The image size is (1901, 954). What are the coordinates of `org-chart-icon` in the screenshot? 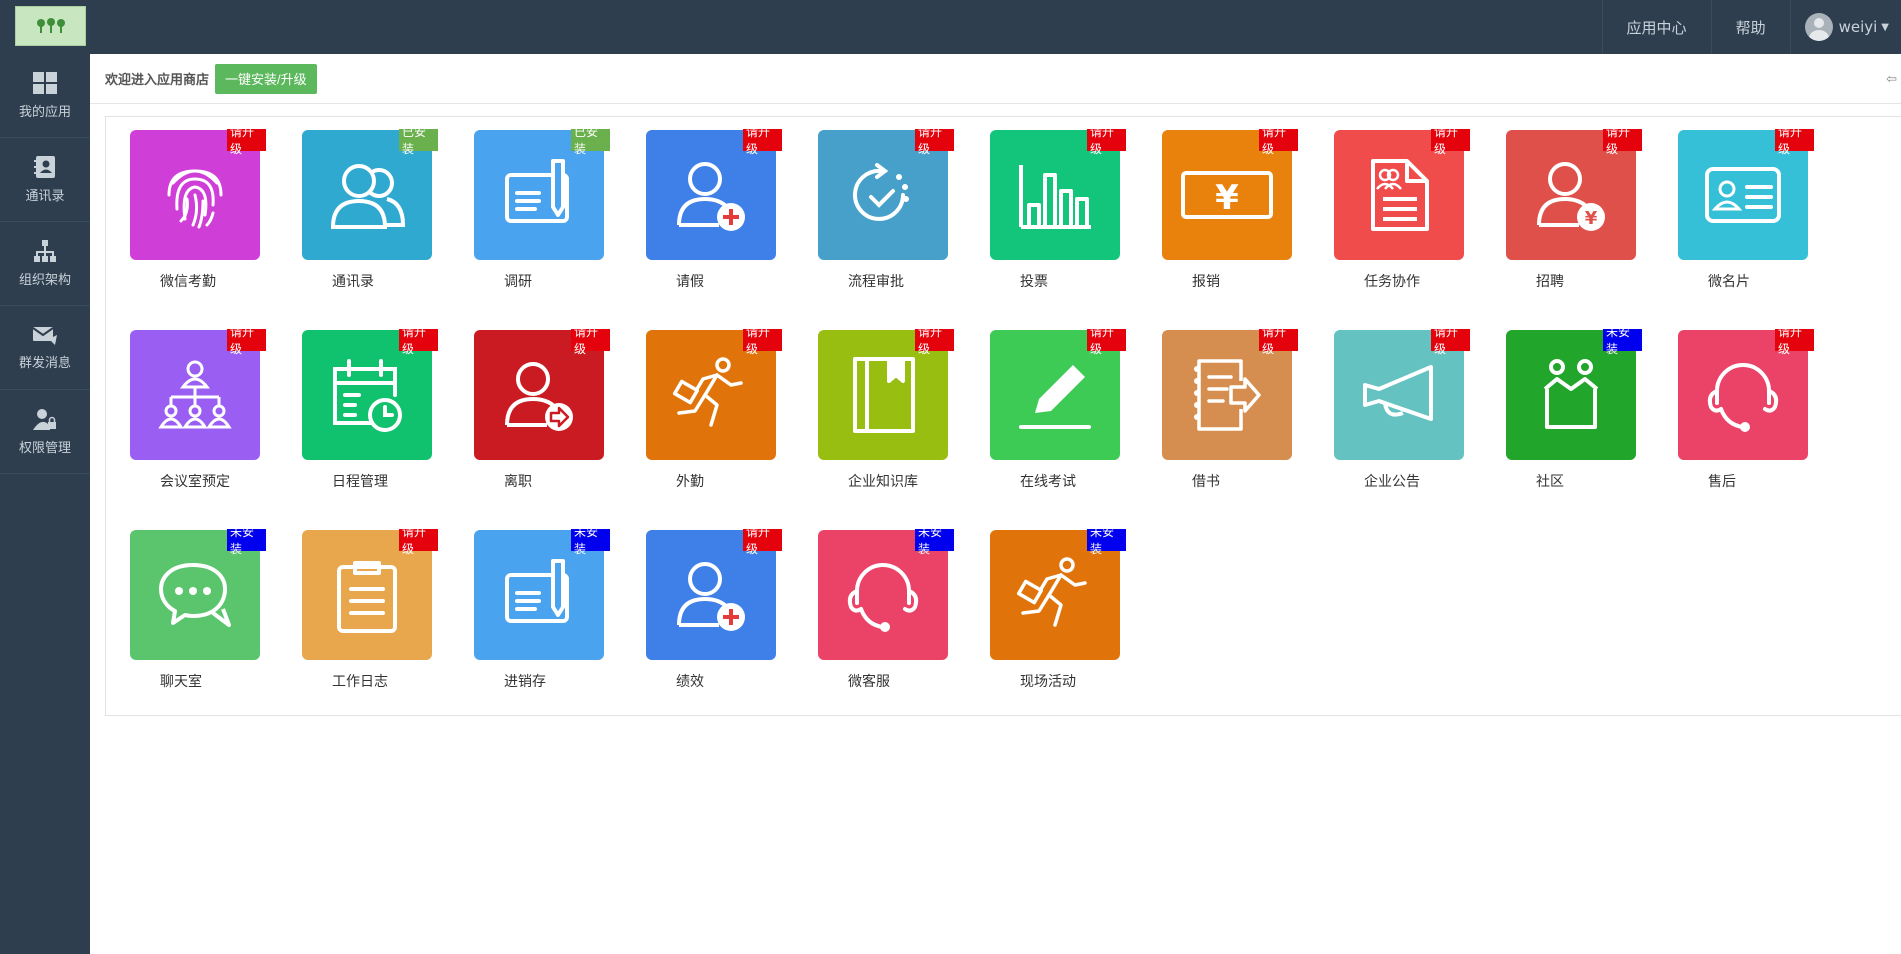 It's located at (45, 251).